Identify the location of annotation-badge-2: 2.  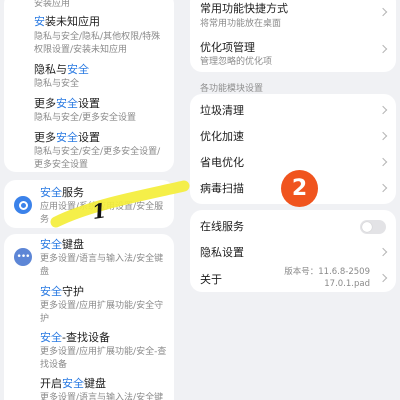
(299, 188).